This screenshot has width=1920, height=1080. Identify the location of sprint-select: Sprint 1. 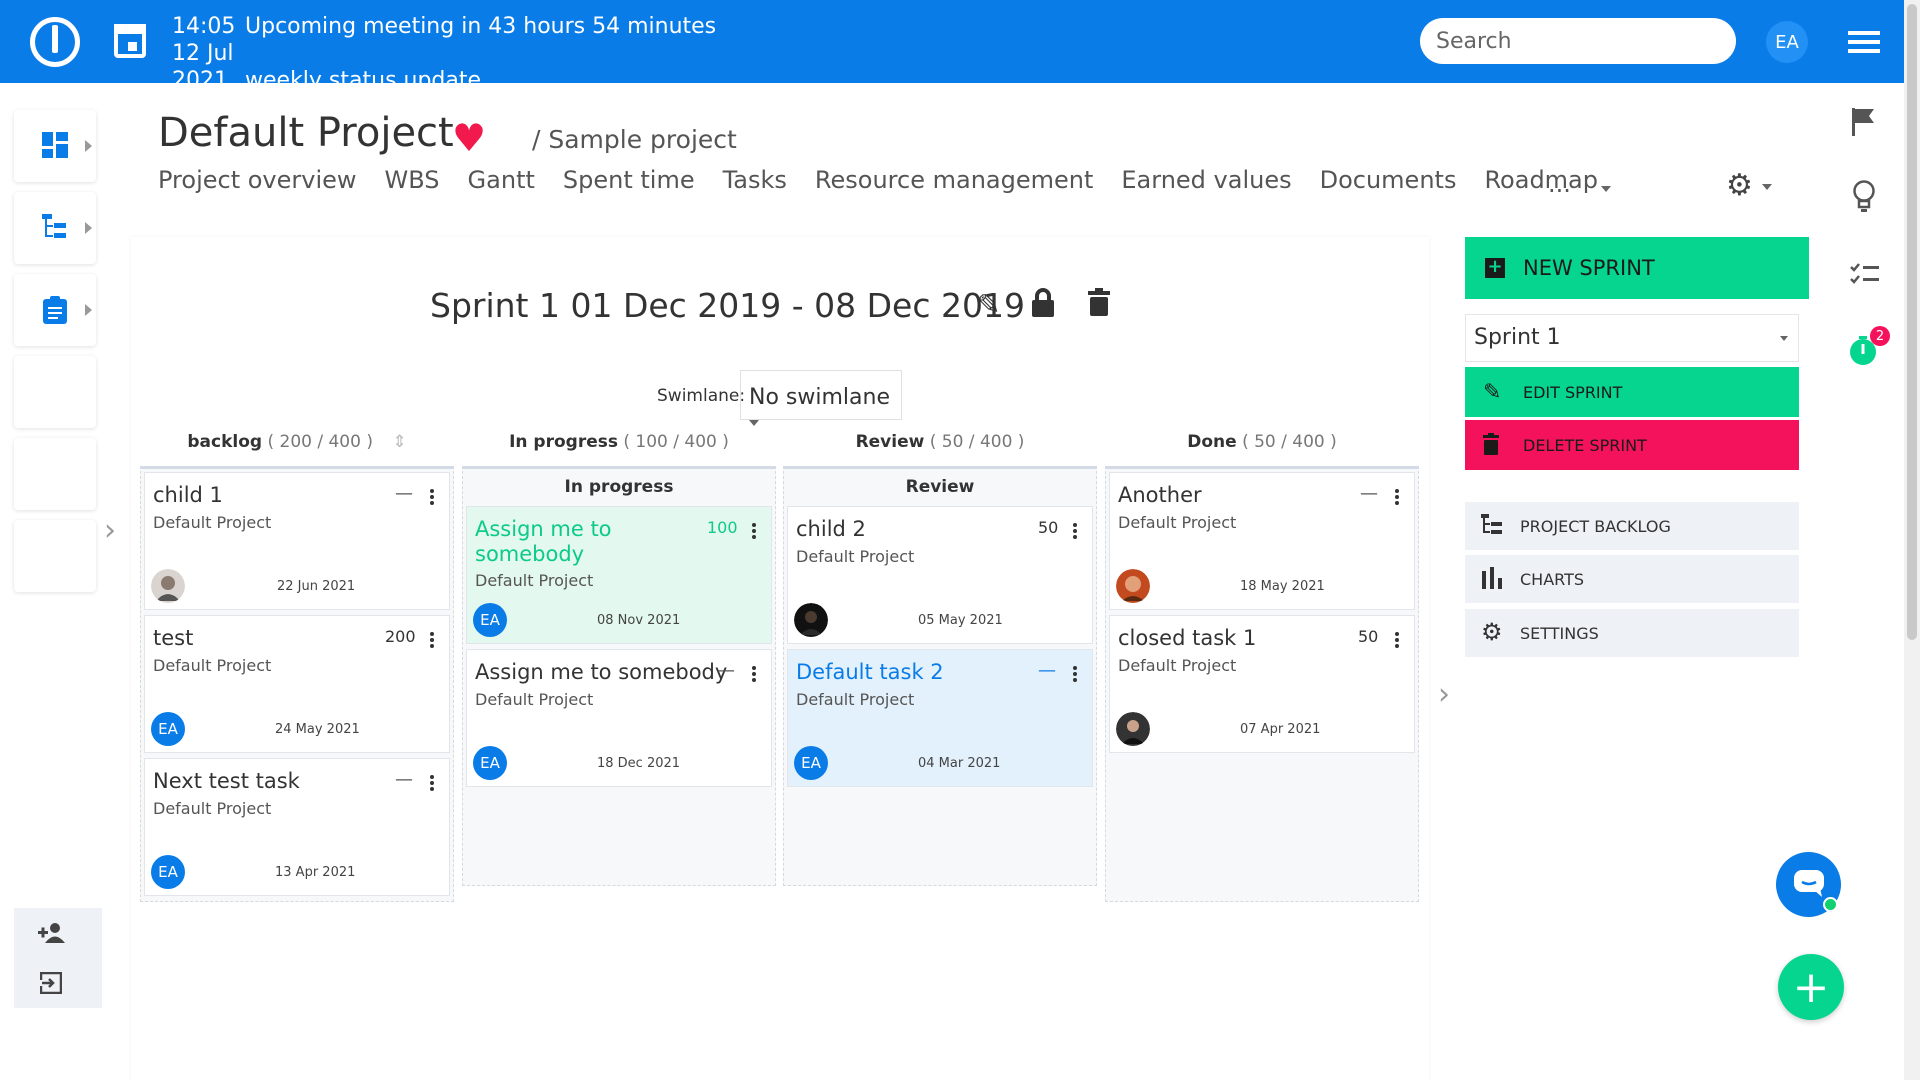
(1632, 338).